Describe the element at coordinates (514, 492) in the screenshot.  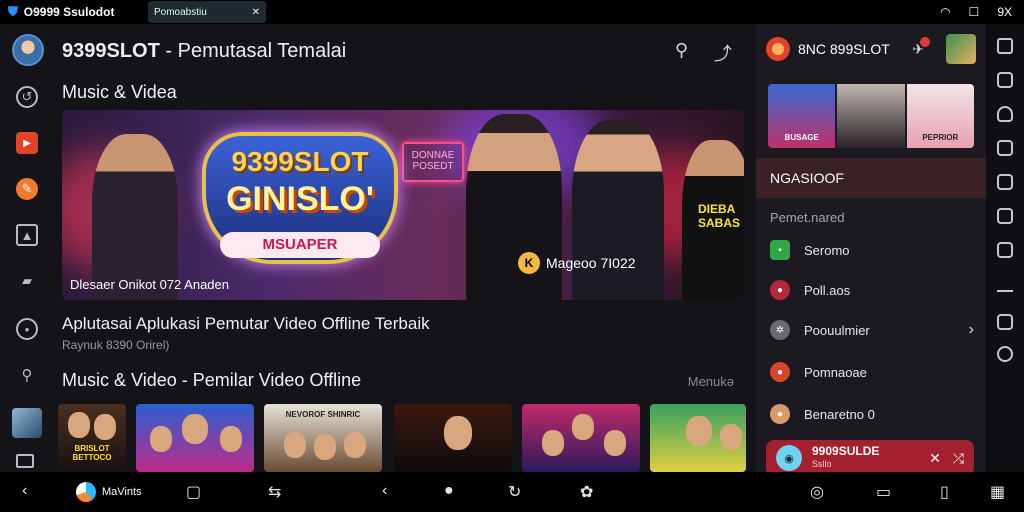
I see `refresh-icon: ↻` at that location.